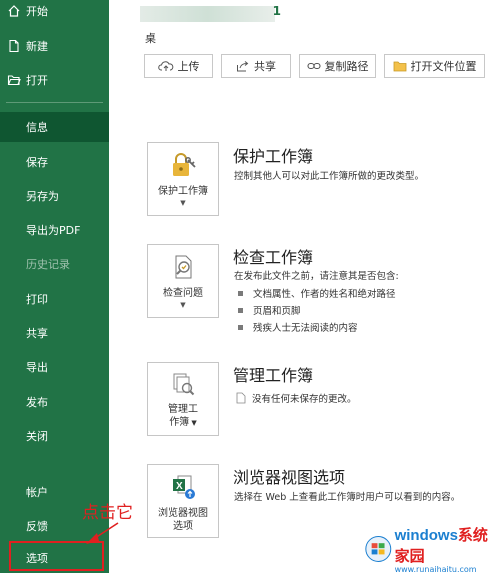 The width and height of the screenshot is (500, 574). Describe the element at coordinates (347, 497) in the screenshot. I see `browser-desc: 选择在 Web 上查看此工作簿时用户可以看到的内容。` at that location.